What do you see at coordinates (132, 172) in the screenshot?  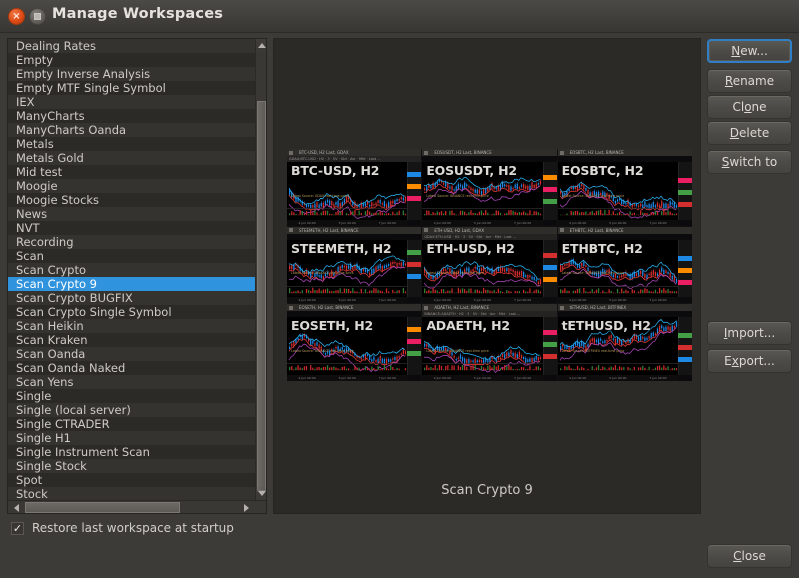 I see `list-item: Mid test` at bounding box center [132, 172].